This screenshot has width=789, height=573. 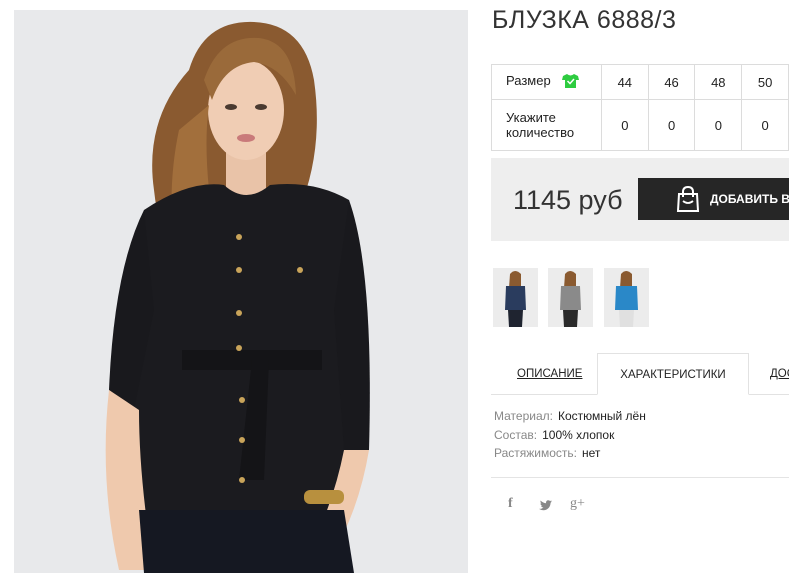 I want to click on twitter-icon, so click(x=545, y=508).